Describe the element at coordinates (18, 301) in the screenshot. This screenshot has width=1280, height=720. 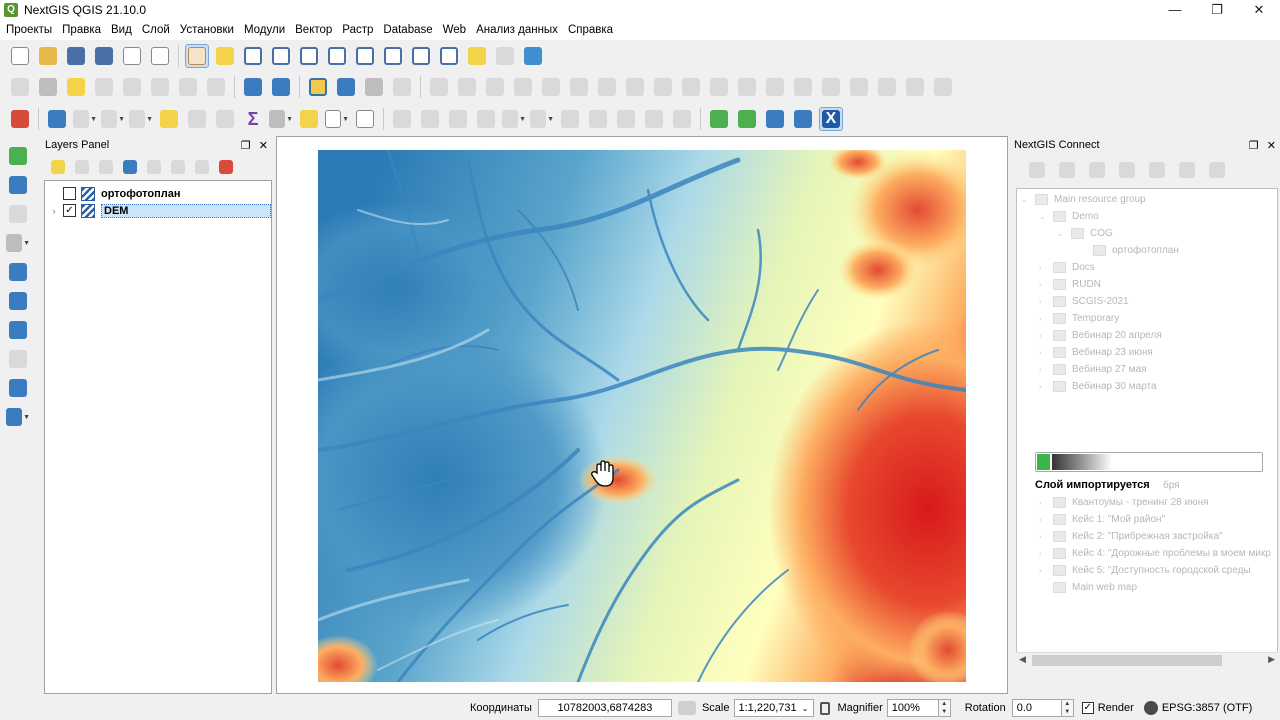
I see `add-wfs-button` at that location.